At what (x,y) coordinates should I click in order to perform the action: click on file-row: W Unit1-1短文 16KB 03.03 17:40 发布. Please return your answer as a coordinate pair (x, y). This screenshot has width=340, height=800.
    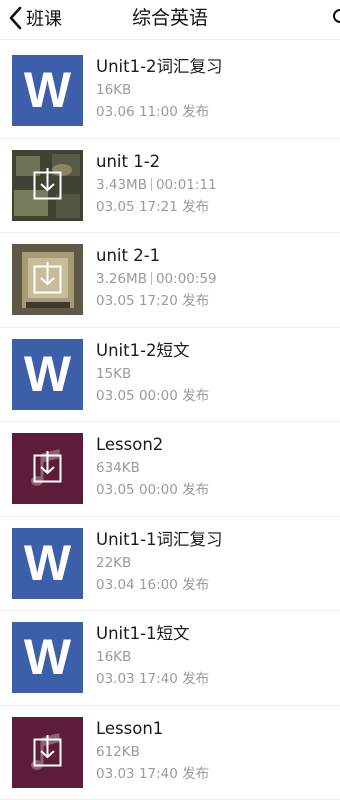
    Looking at the image, I should click on (170, 658).